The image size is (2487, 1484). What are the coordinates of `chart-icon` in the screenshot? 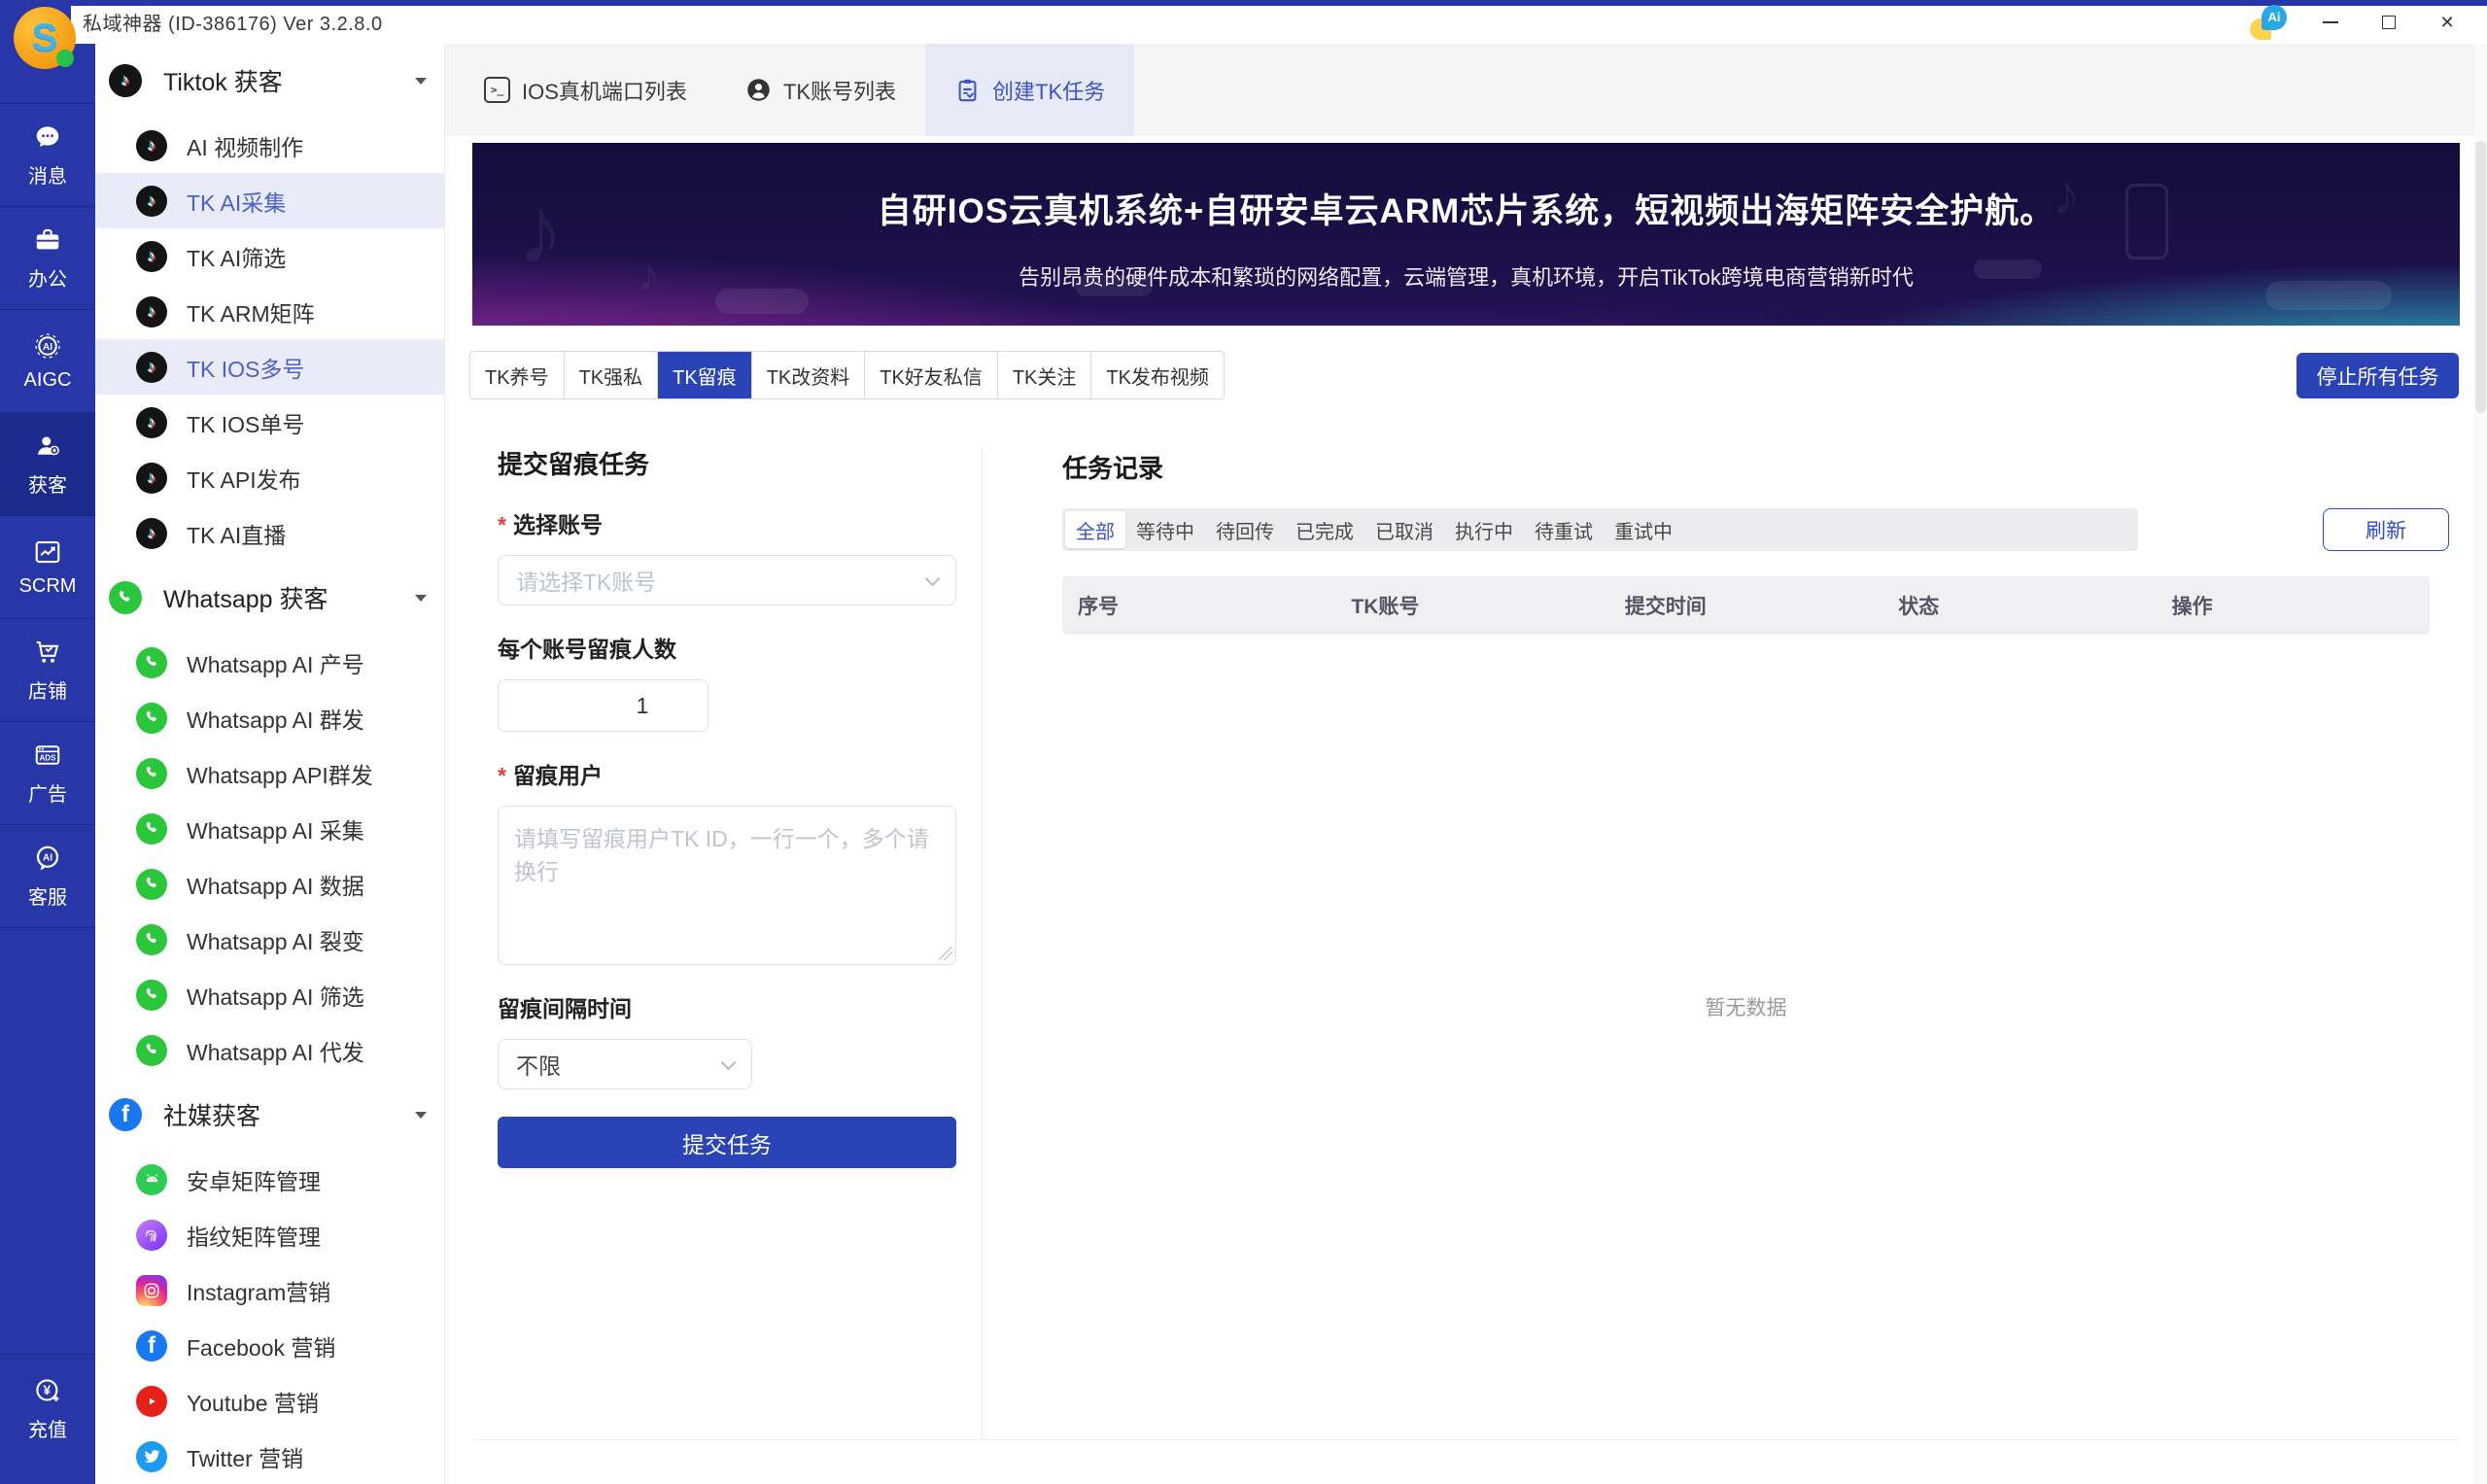 It's located at (47, 552).